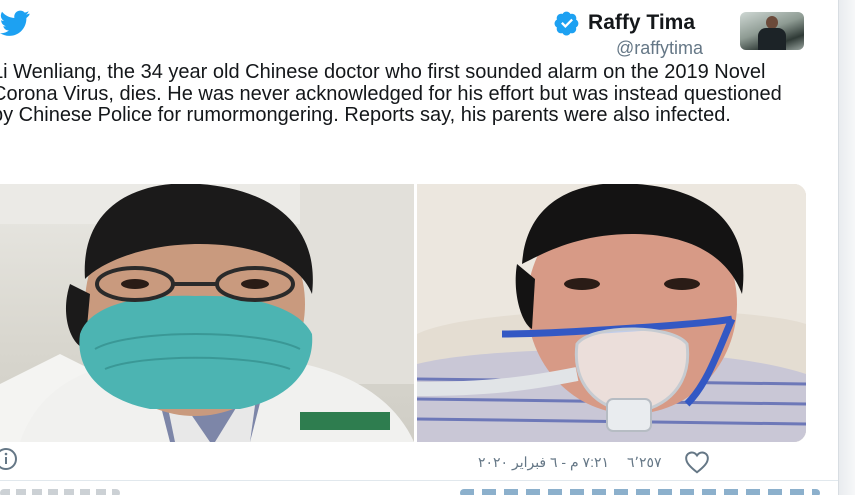 The height and width of the screenshot is (495, 855). Describe the element at coordinates (60, 492) in the screenshot. I see `next-tweet-preview-left` at that location.